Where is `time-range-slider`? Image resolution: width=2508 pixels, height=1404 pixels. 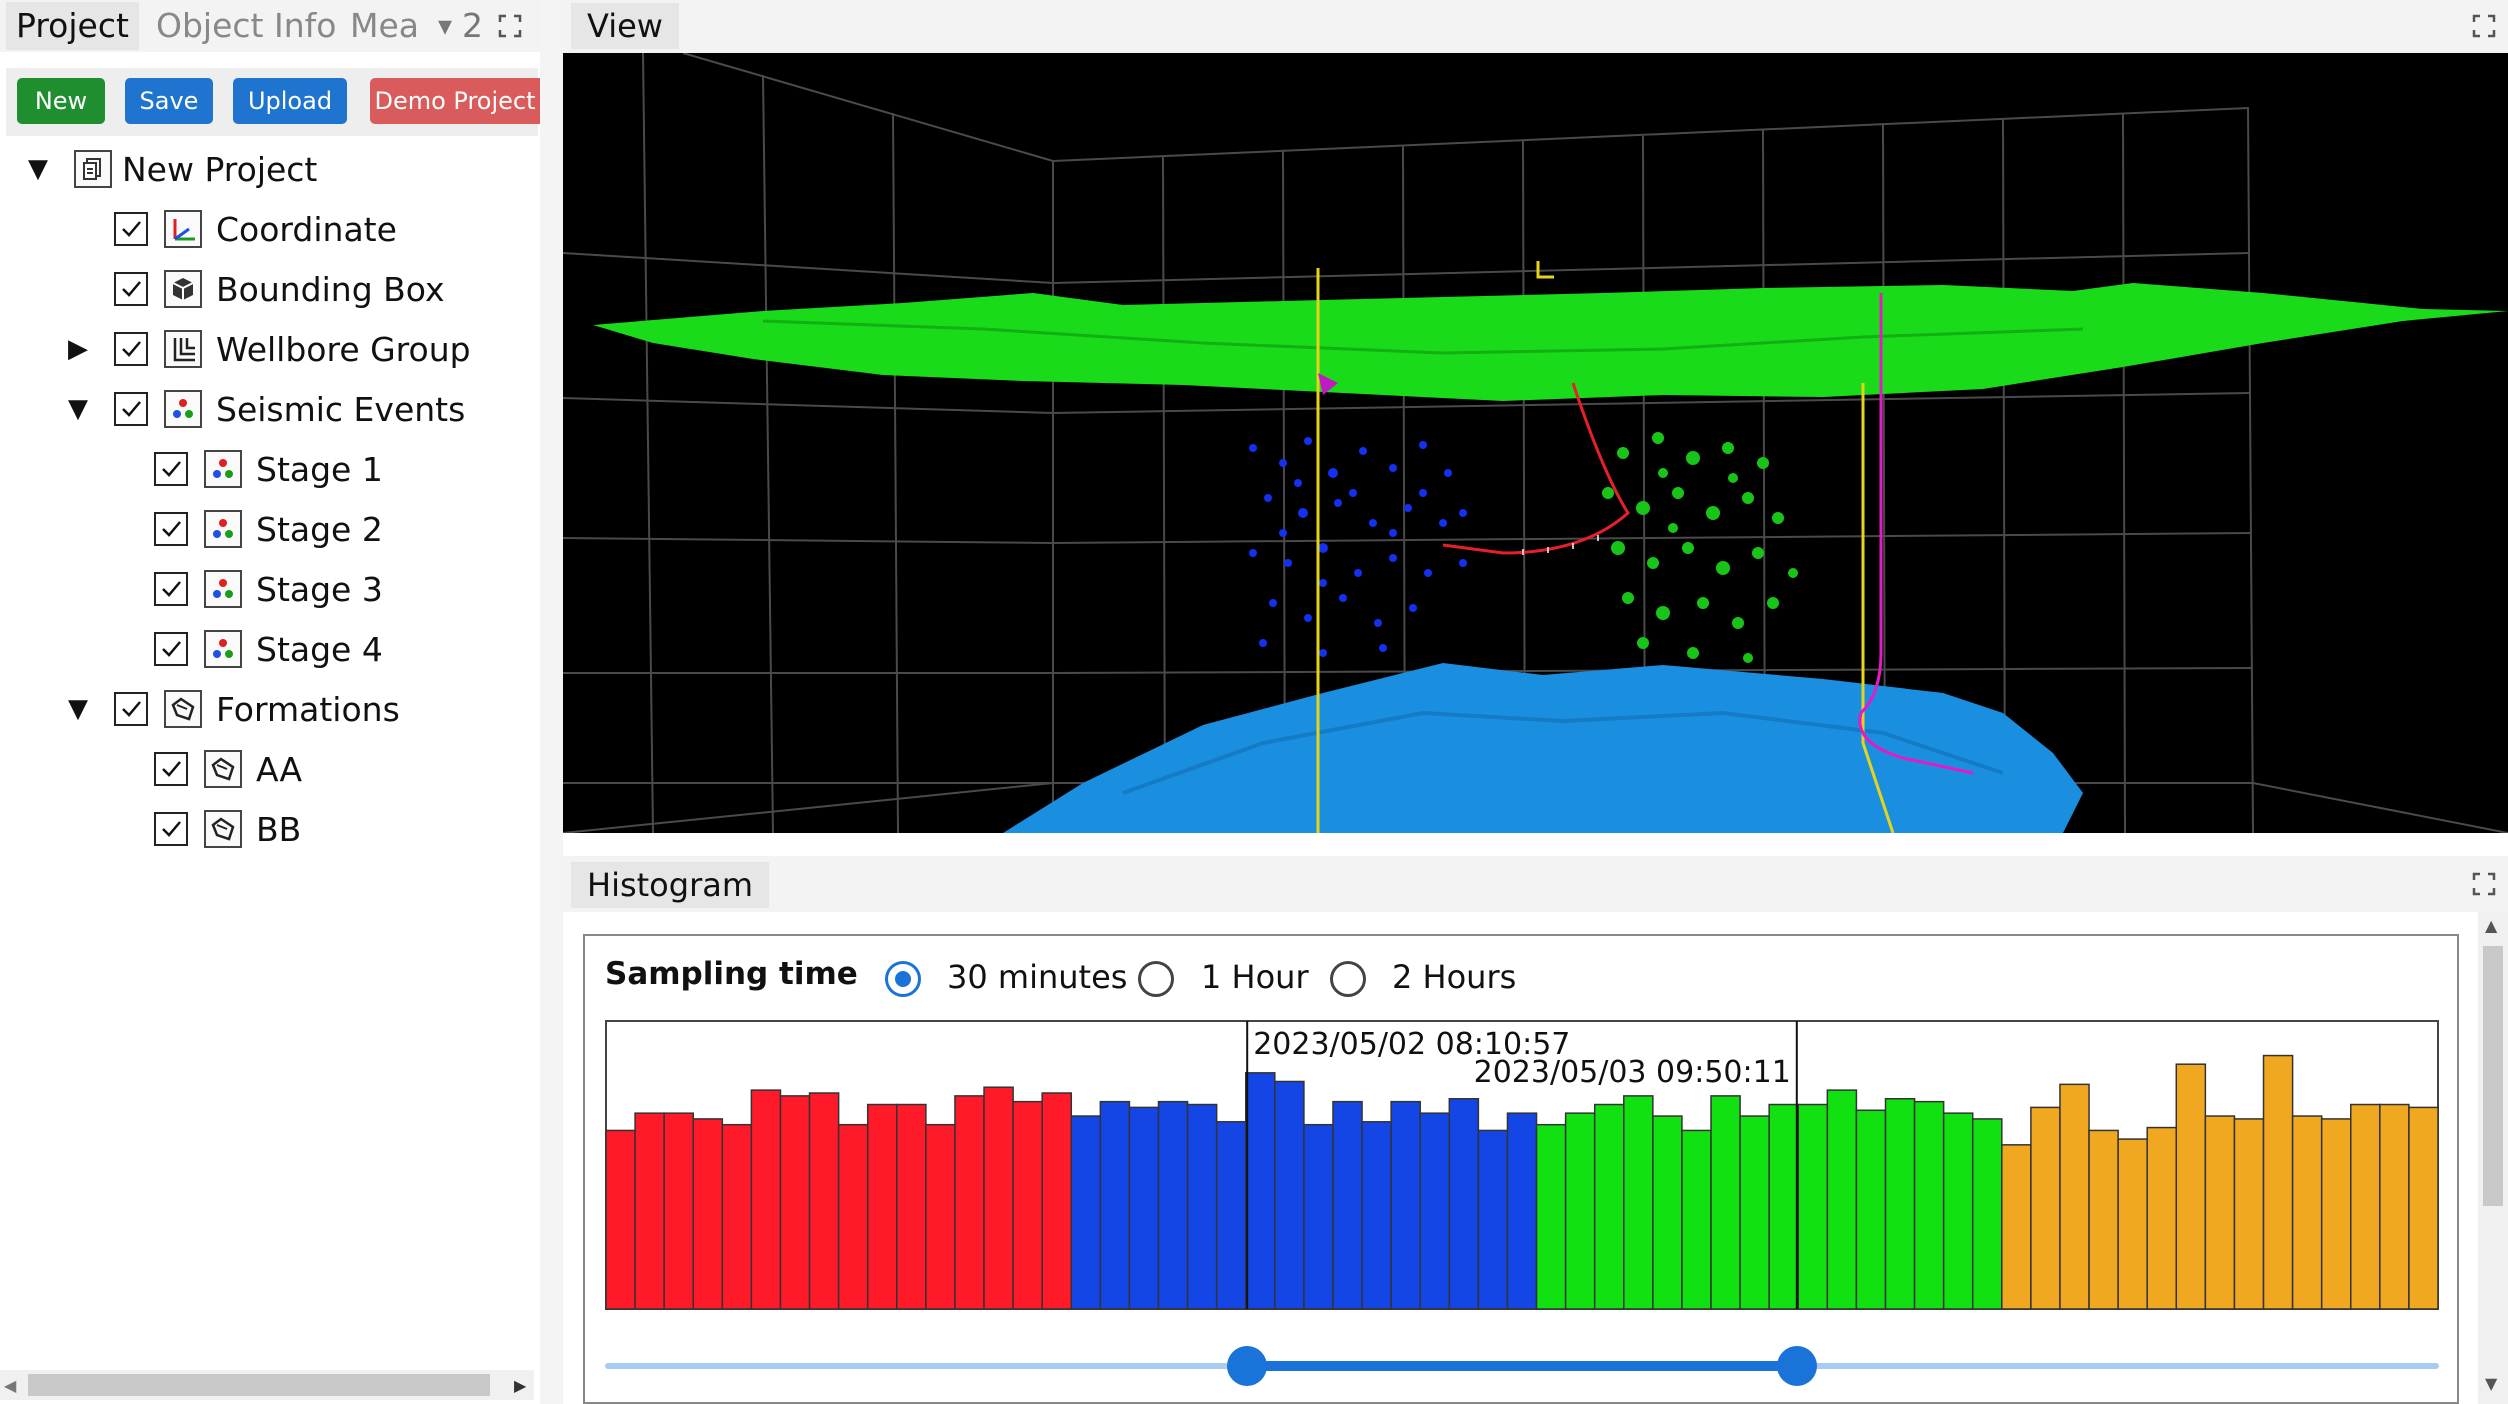
time-range-slider is located at coordinates (1522, 1366).